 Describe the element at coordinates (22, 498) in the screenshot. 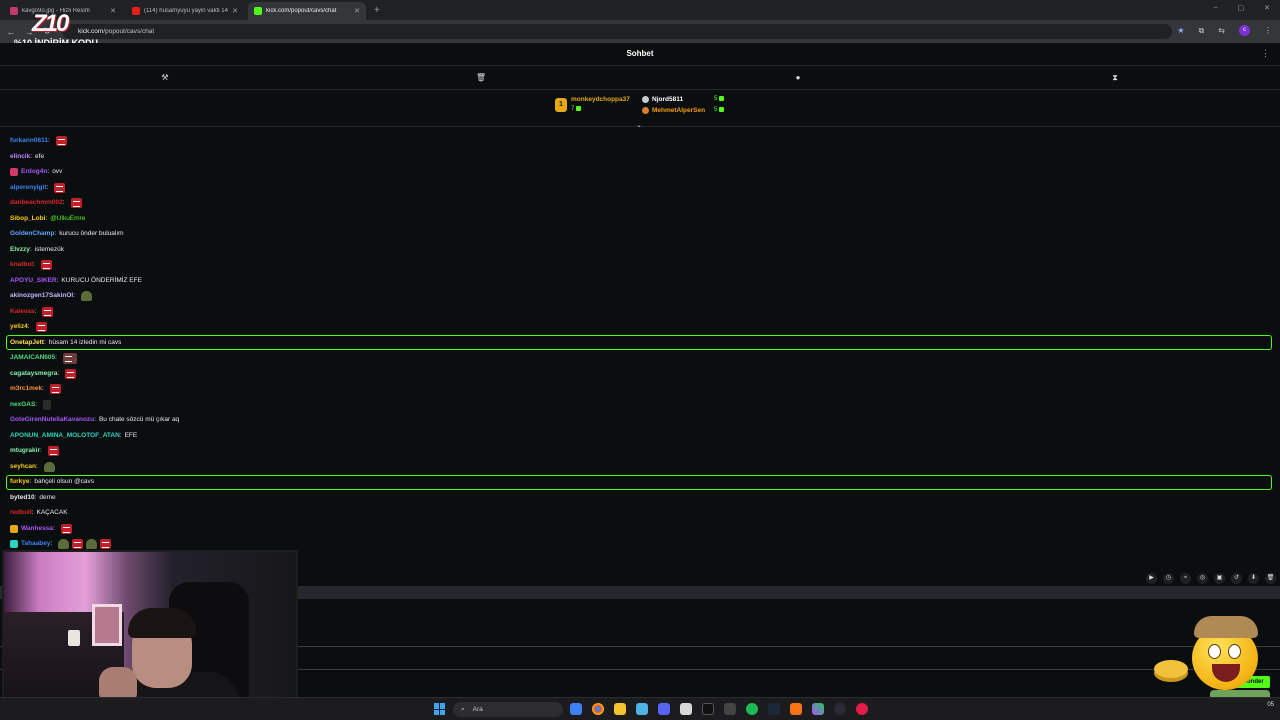

I see `chat-username: byted10` at that location.